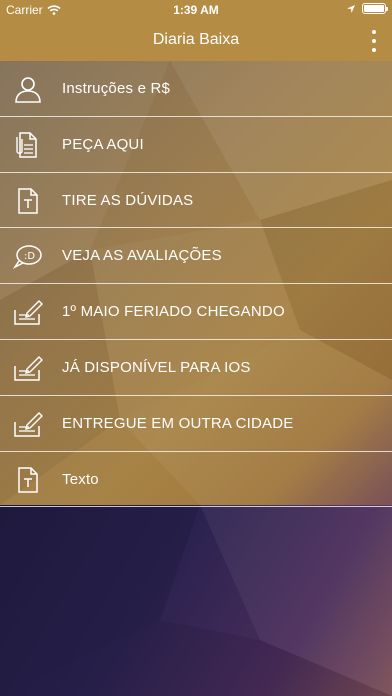 The image size is (392, 696). I want to click on status-time: 1:39 AM, so click(196, 10).